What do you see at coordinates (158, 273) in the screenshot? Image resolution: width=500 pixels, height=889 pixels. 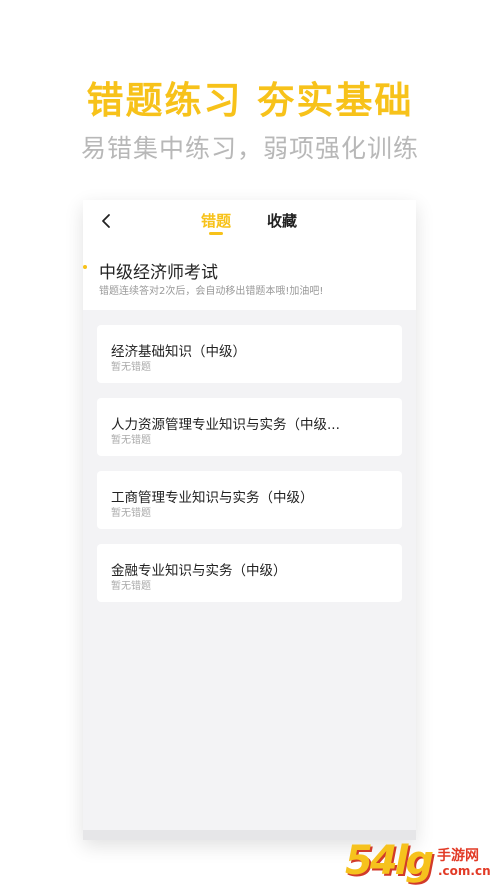 I see `exam-title: 中级经济师考试` at bounding box center [158, 273].